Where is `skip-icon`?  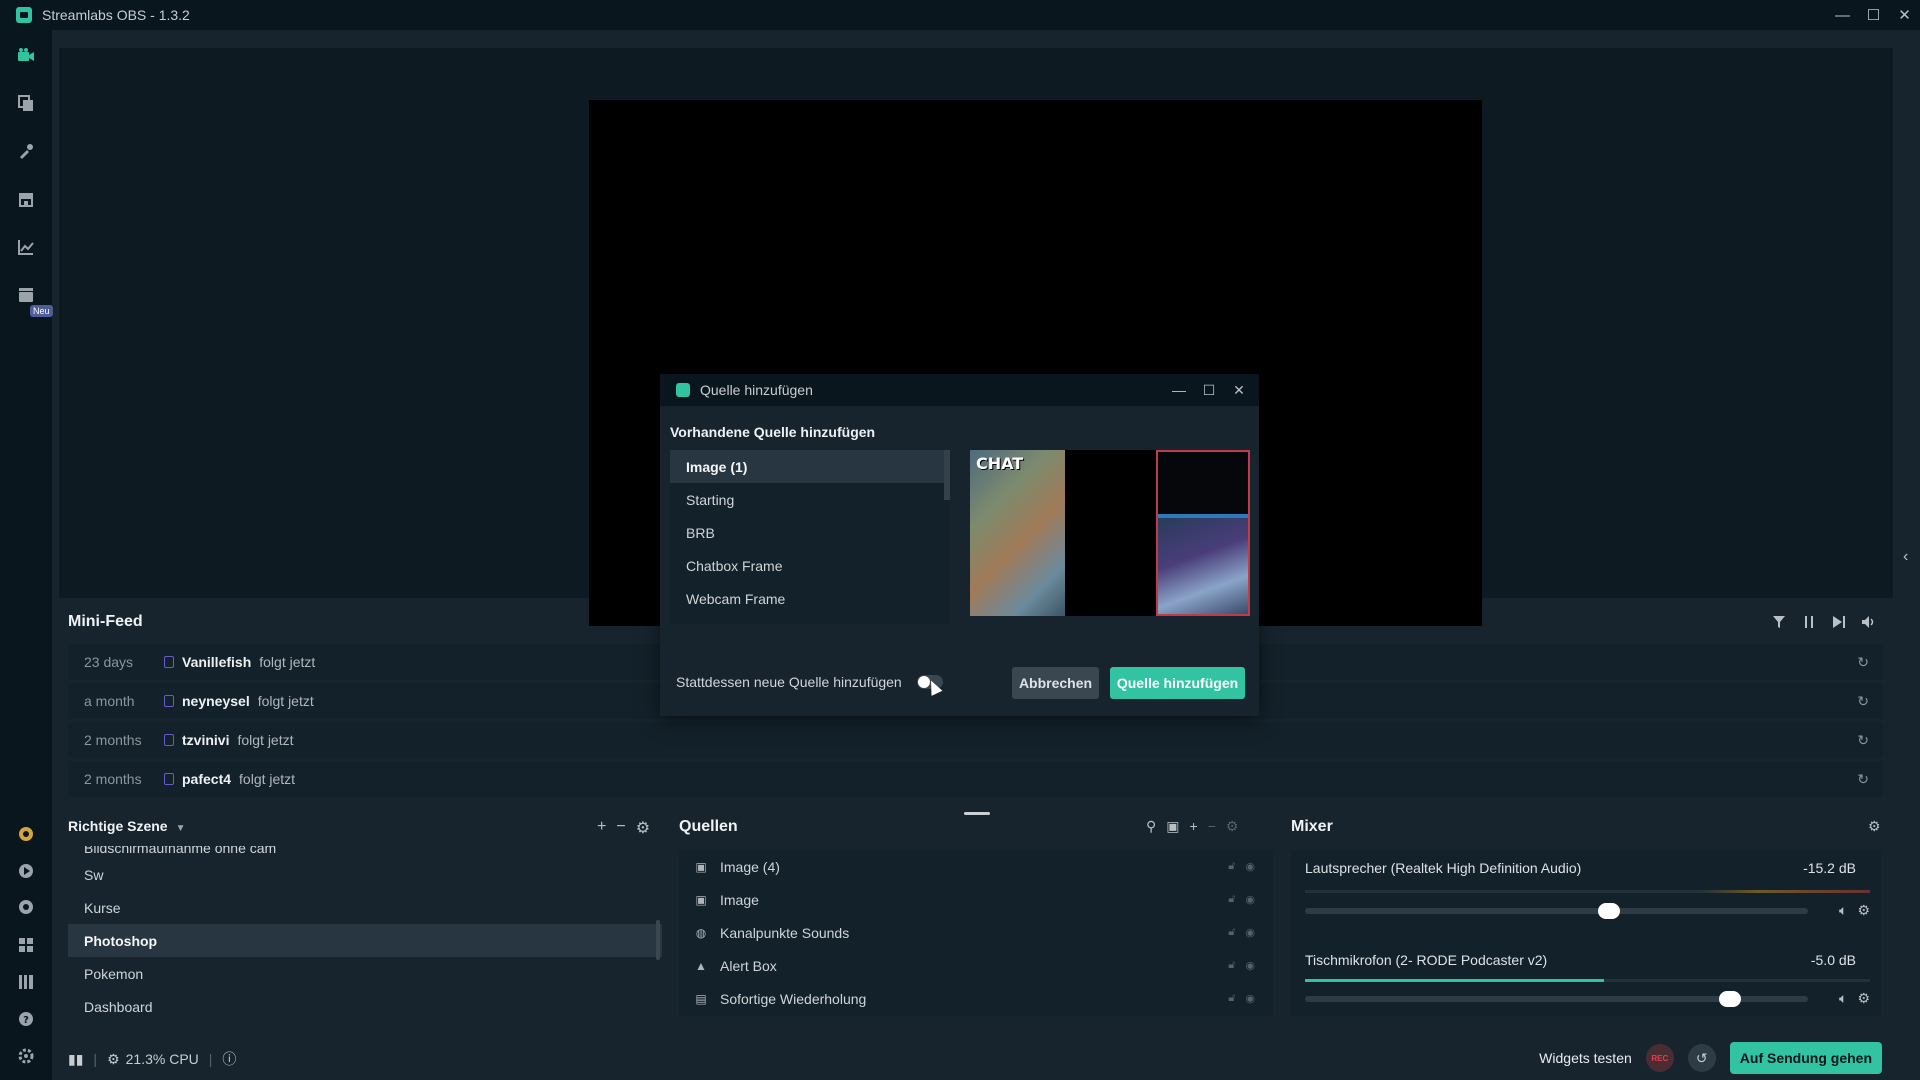
skip-icon is located at coordinates (1839, 622).